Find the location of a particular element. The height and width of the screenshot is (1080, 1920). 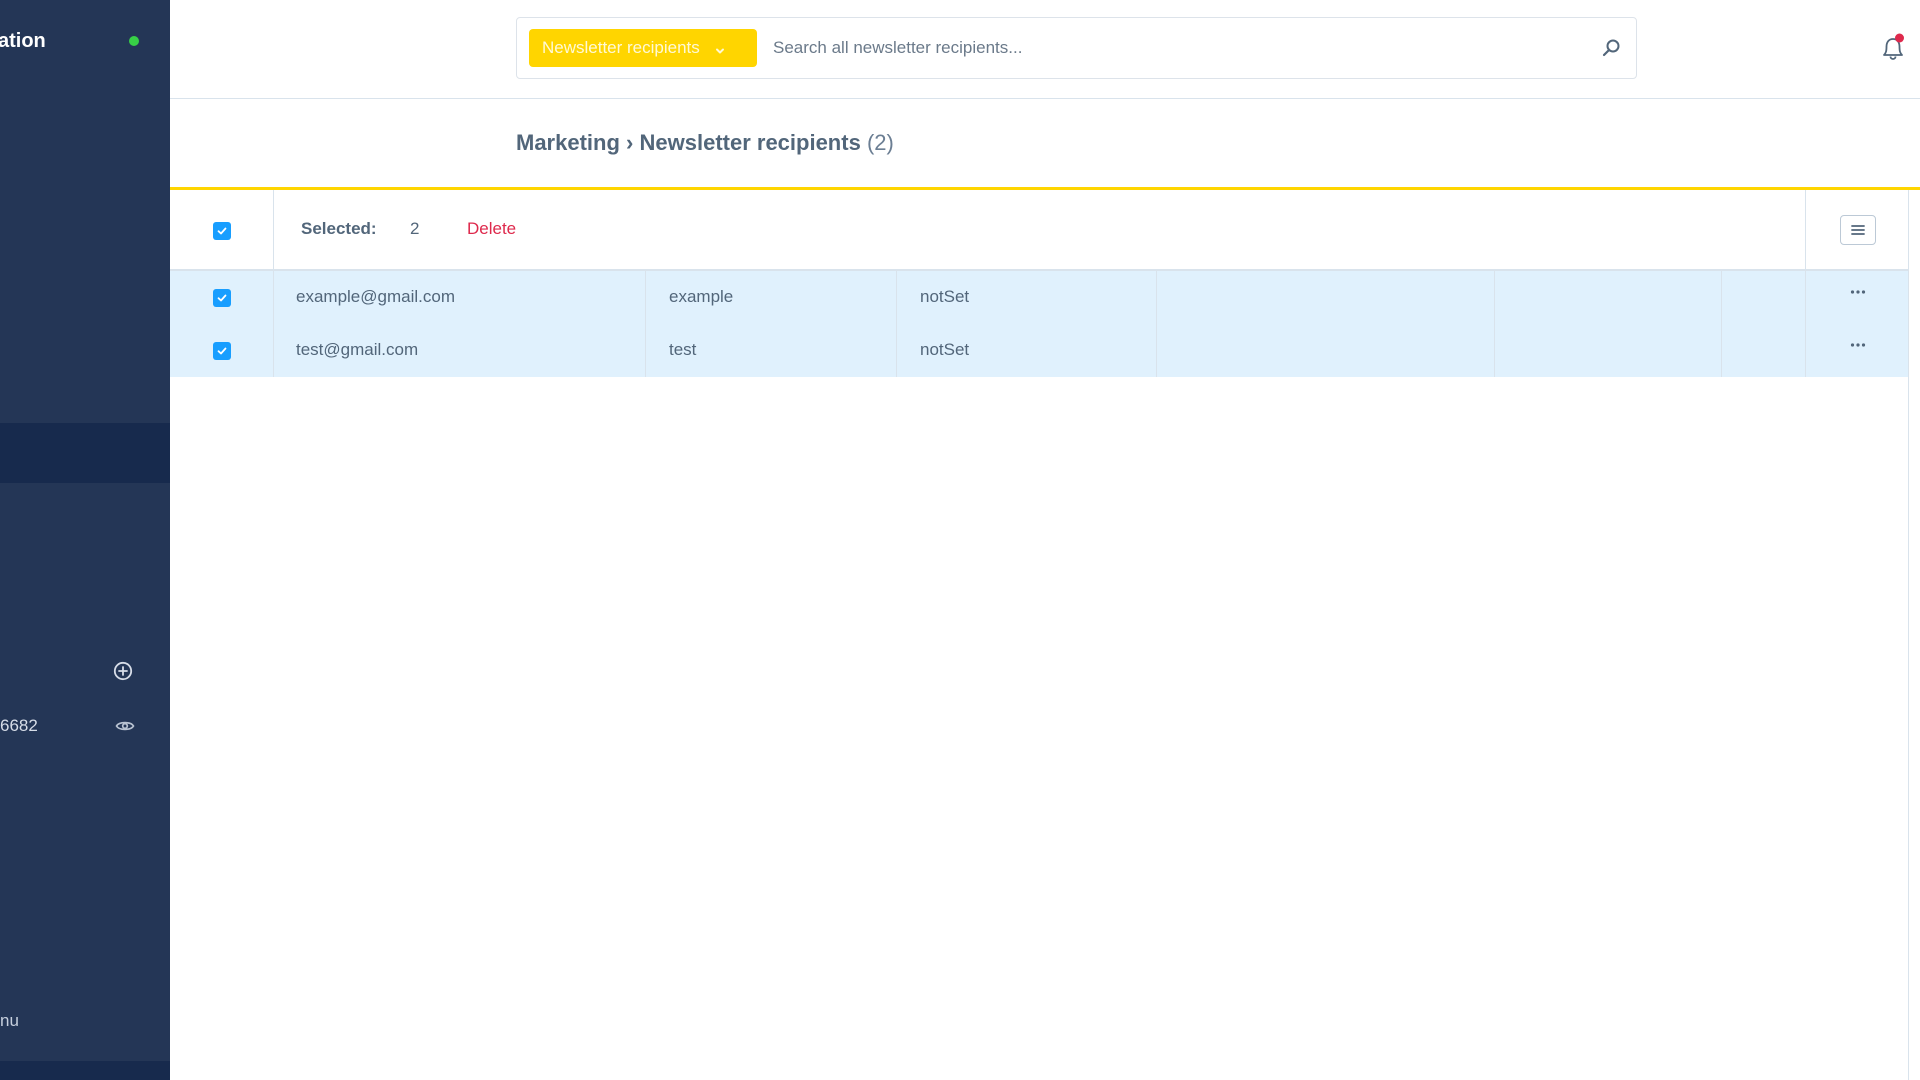

breadcrumb: Marketing › Newsletter recipients (2) is located at coordinates (705, 143).